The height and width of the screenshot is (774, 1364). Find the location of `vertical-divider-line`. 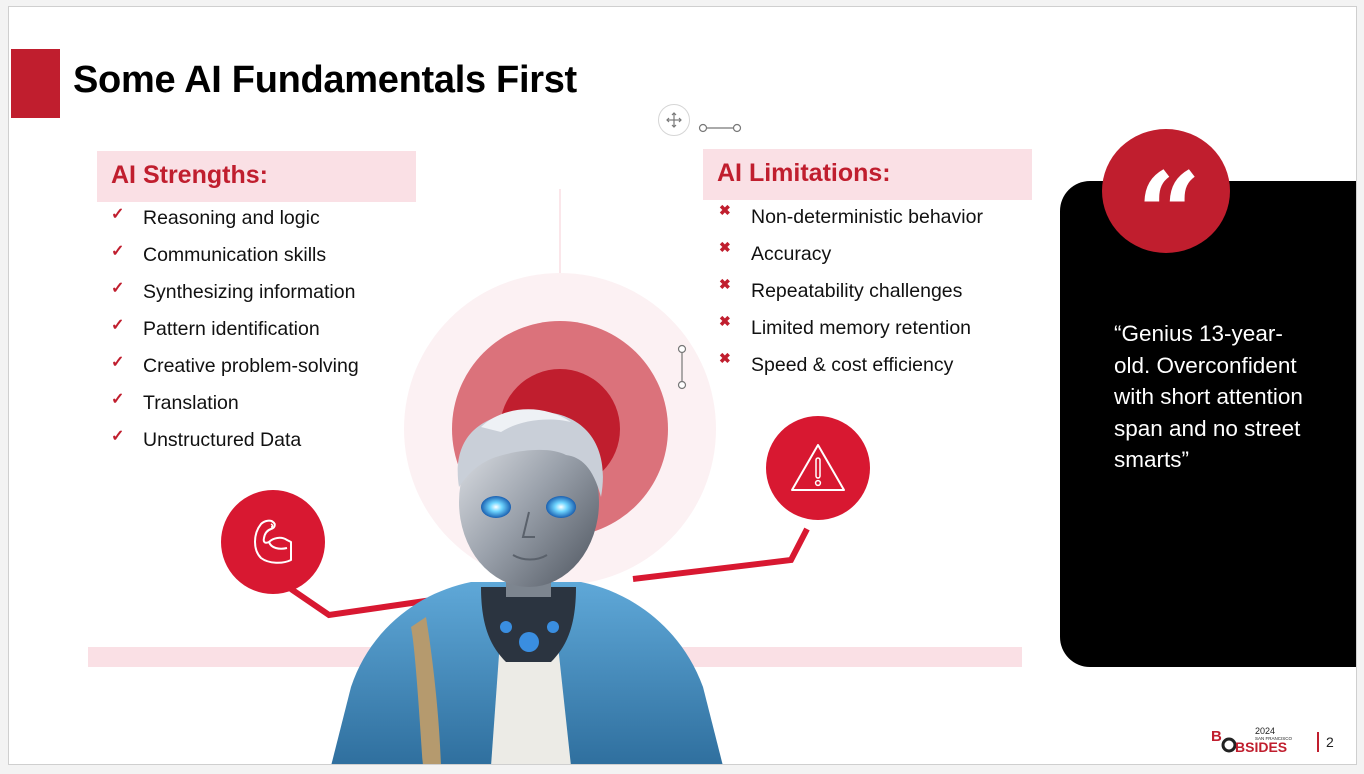

vertical-divider-line is located at coordinates (560, 231).